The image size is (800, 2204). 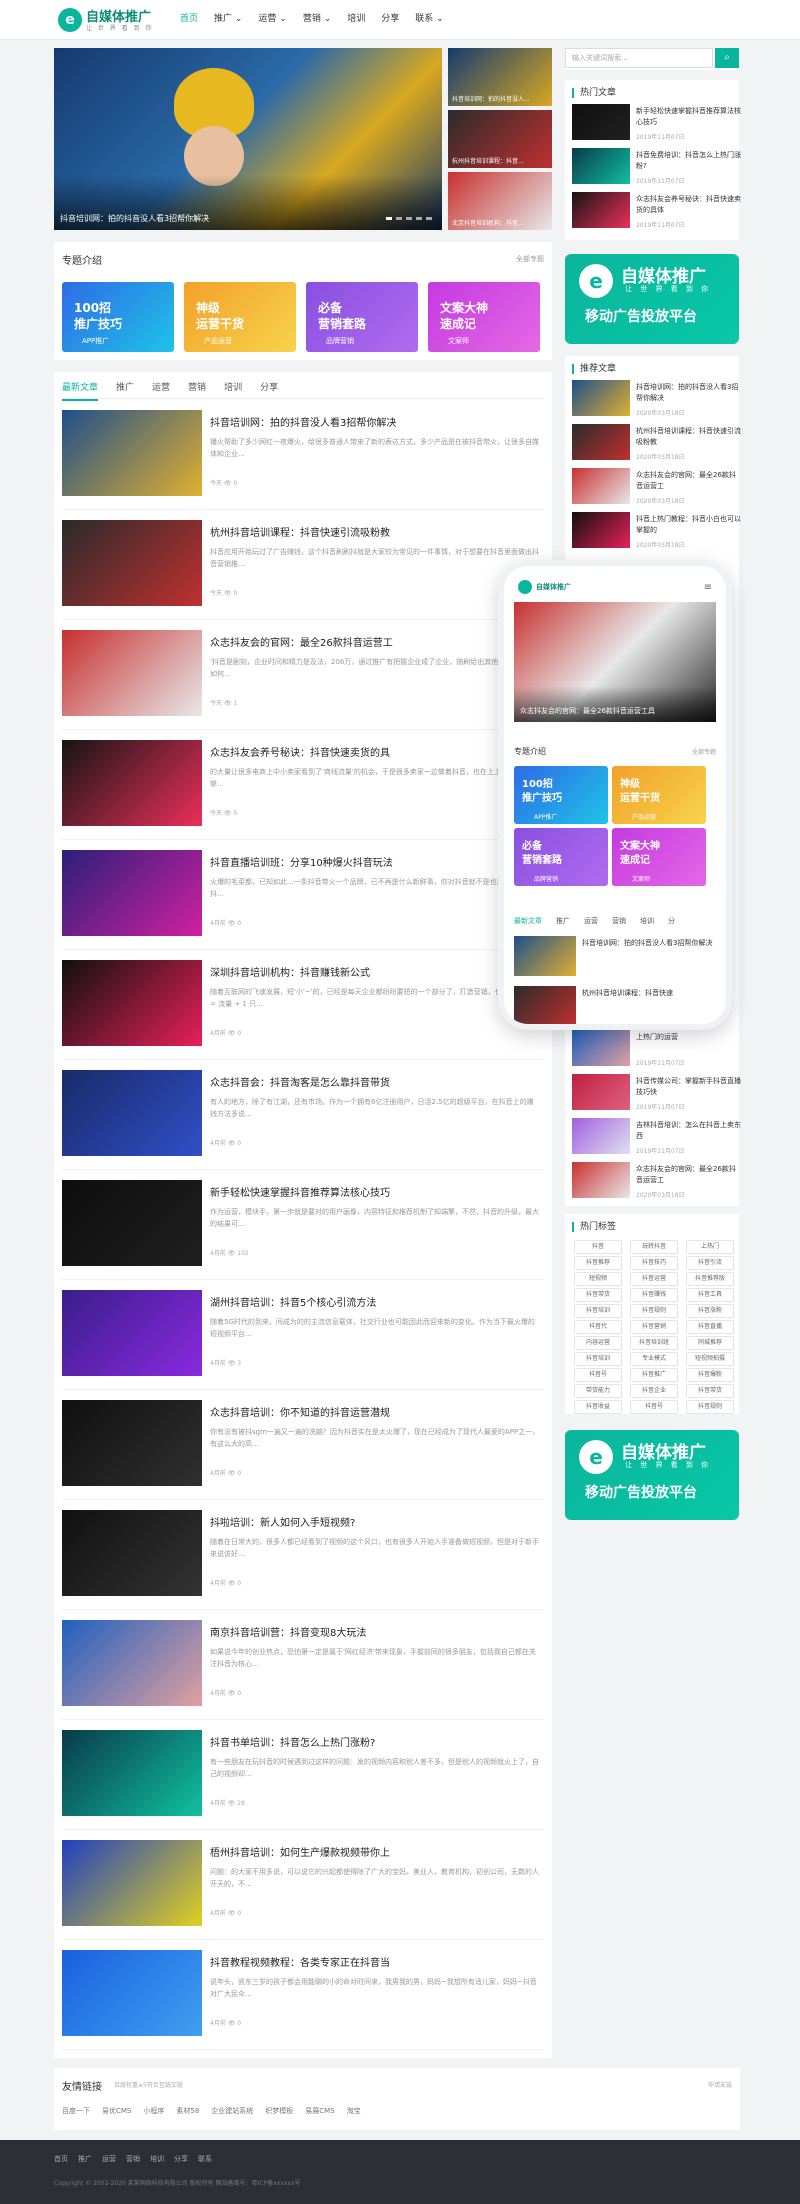 I want to click on tag-item: 抖音工具, so click(x=710, y=1295).